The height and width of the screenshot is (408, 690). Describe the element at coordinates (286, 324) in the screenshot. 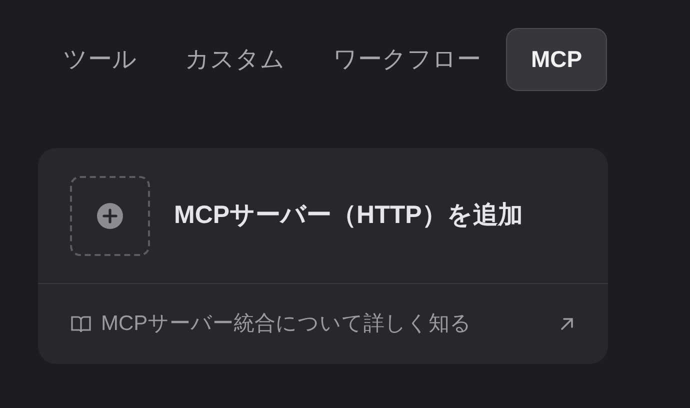

I see `learn-more-link: MCPサーバー統合について詳しく知る` at that location.